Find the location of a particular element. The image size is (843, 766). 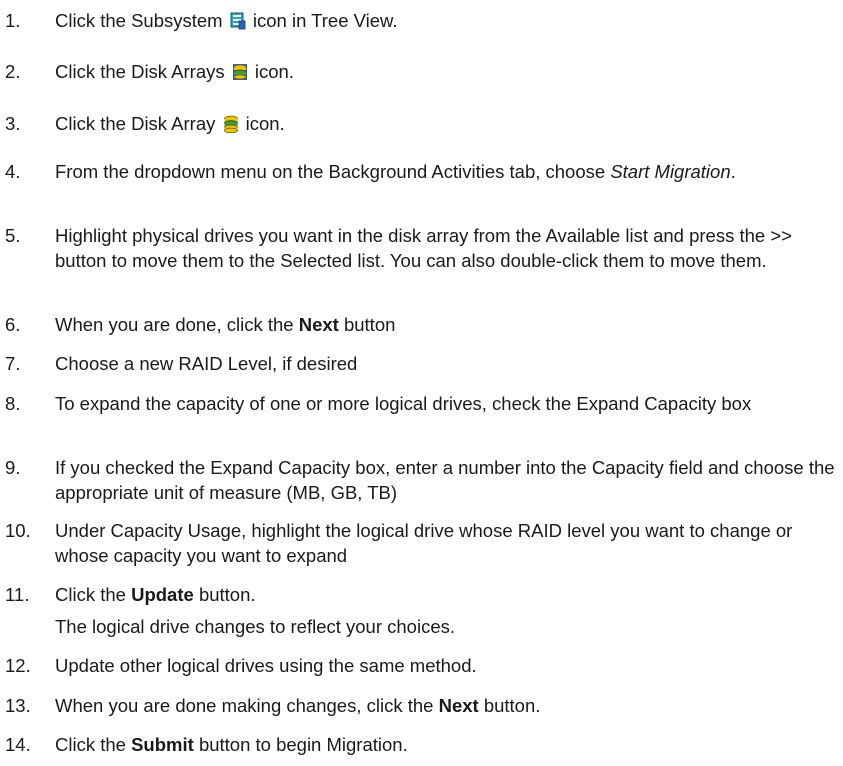

step-number: 10. is located at coordinates (18, 530).